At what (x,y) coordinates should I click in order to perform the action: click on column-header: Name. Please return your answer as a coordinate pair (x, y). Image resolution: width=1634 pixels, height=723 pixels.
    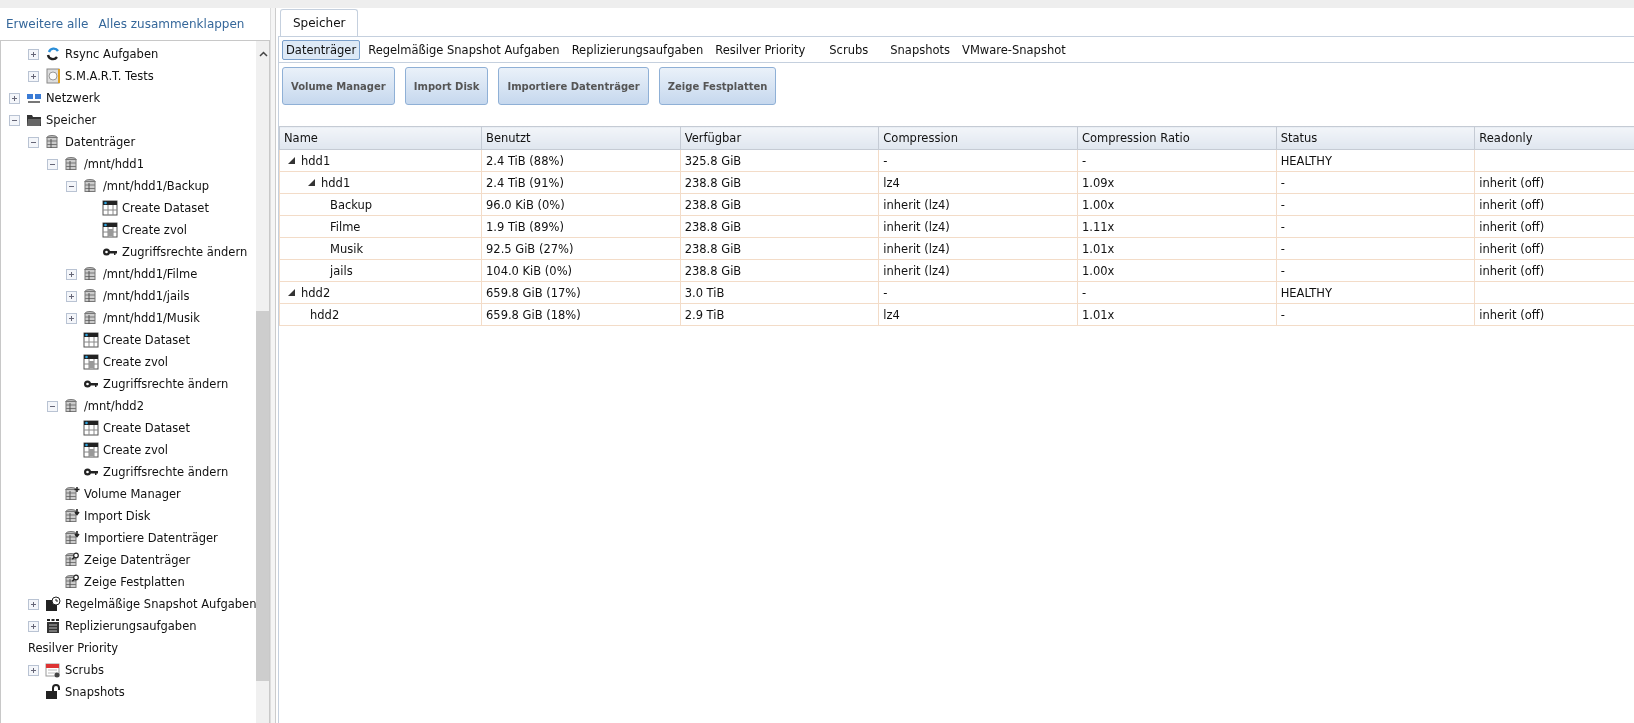
    Looking at the image, I should click on (380, 138).